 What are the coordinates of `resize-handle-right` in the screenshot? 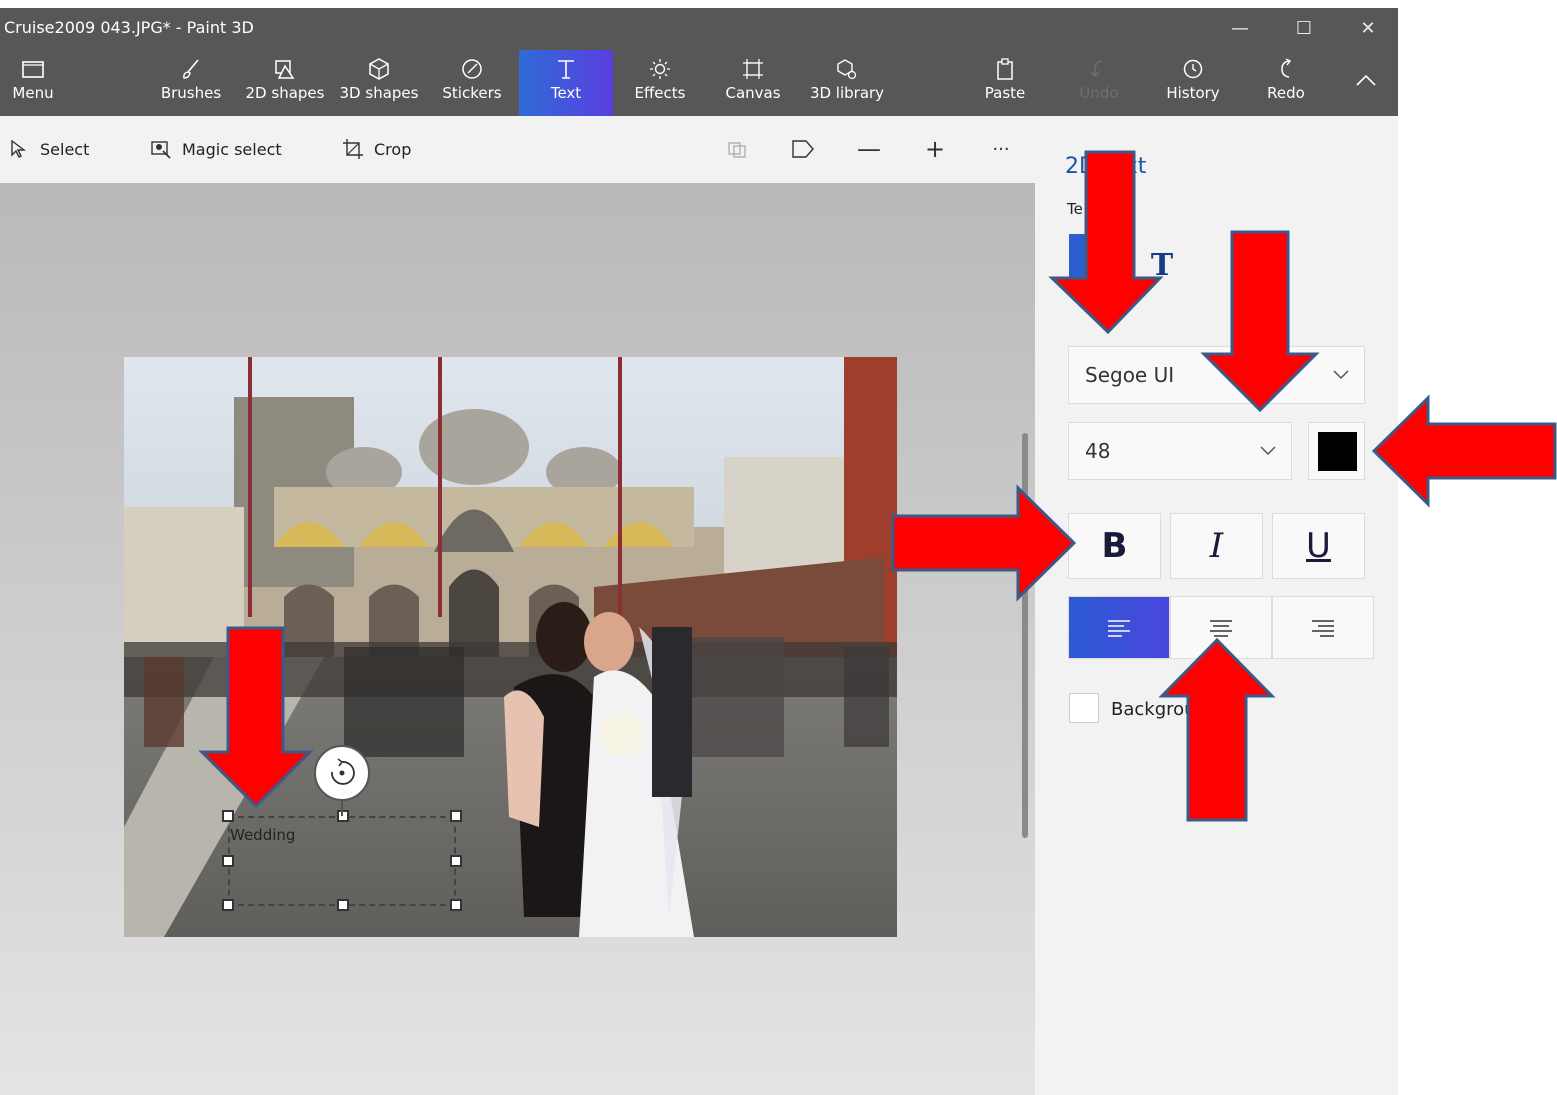 It's located at (456, 861).